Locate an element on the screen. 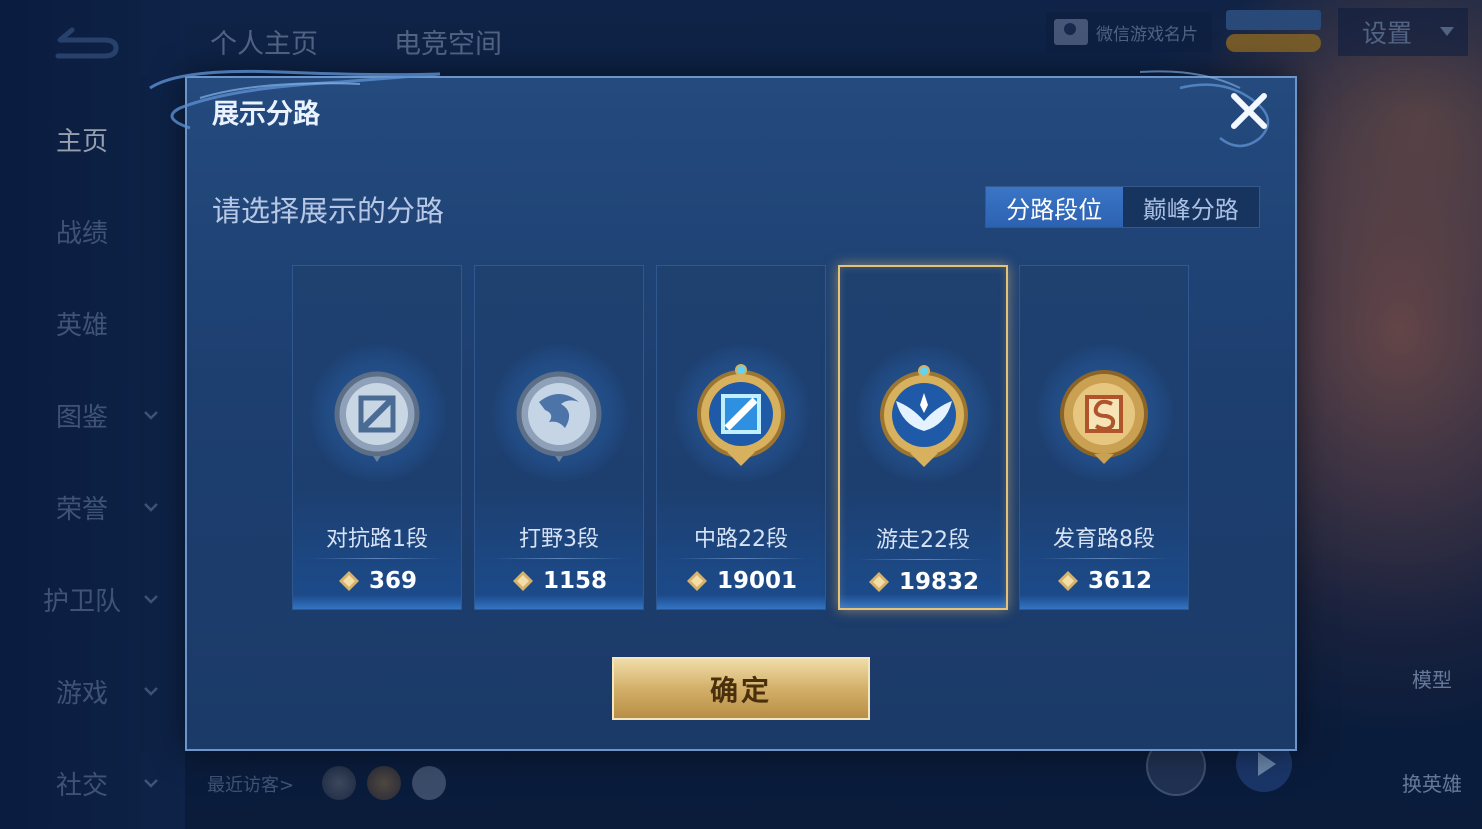 The image size is (1482, 829). lane-card-top: 对抗路1段 369 is located at coordinates (377, 437).